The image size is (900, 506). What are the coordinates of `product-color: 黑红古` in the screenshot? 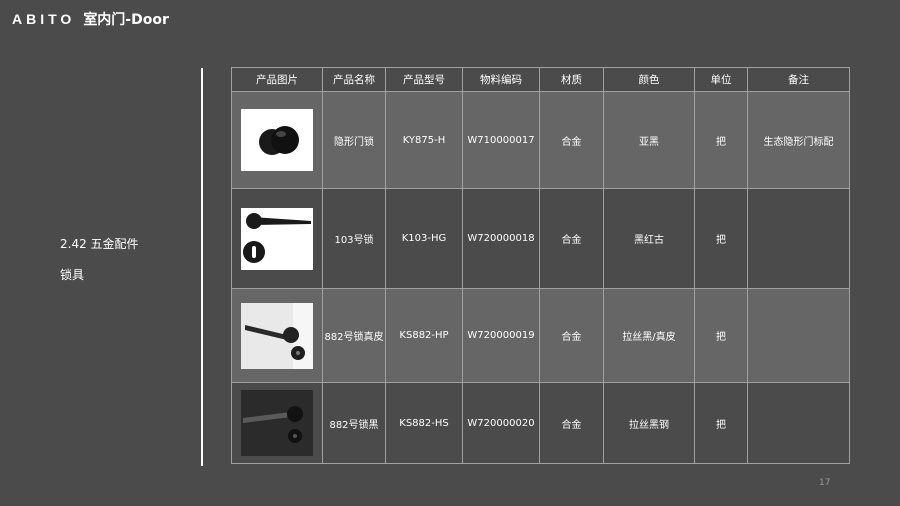 It's located at (649, 238).